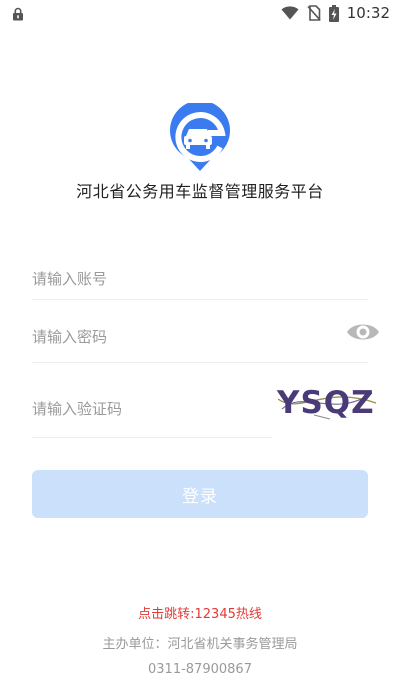  What do you see at coordinates (200, 612) in the screenshot?
I see `hotline-link: 点击跳转:12345热线` at bounding box center [200, 612].